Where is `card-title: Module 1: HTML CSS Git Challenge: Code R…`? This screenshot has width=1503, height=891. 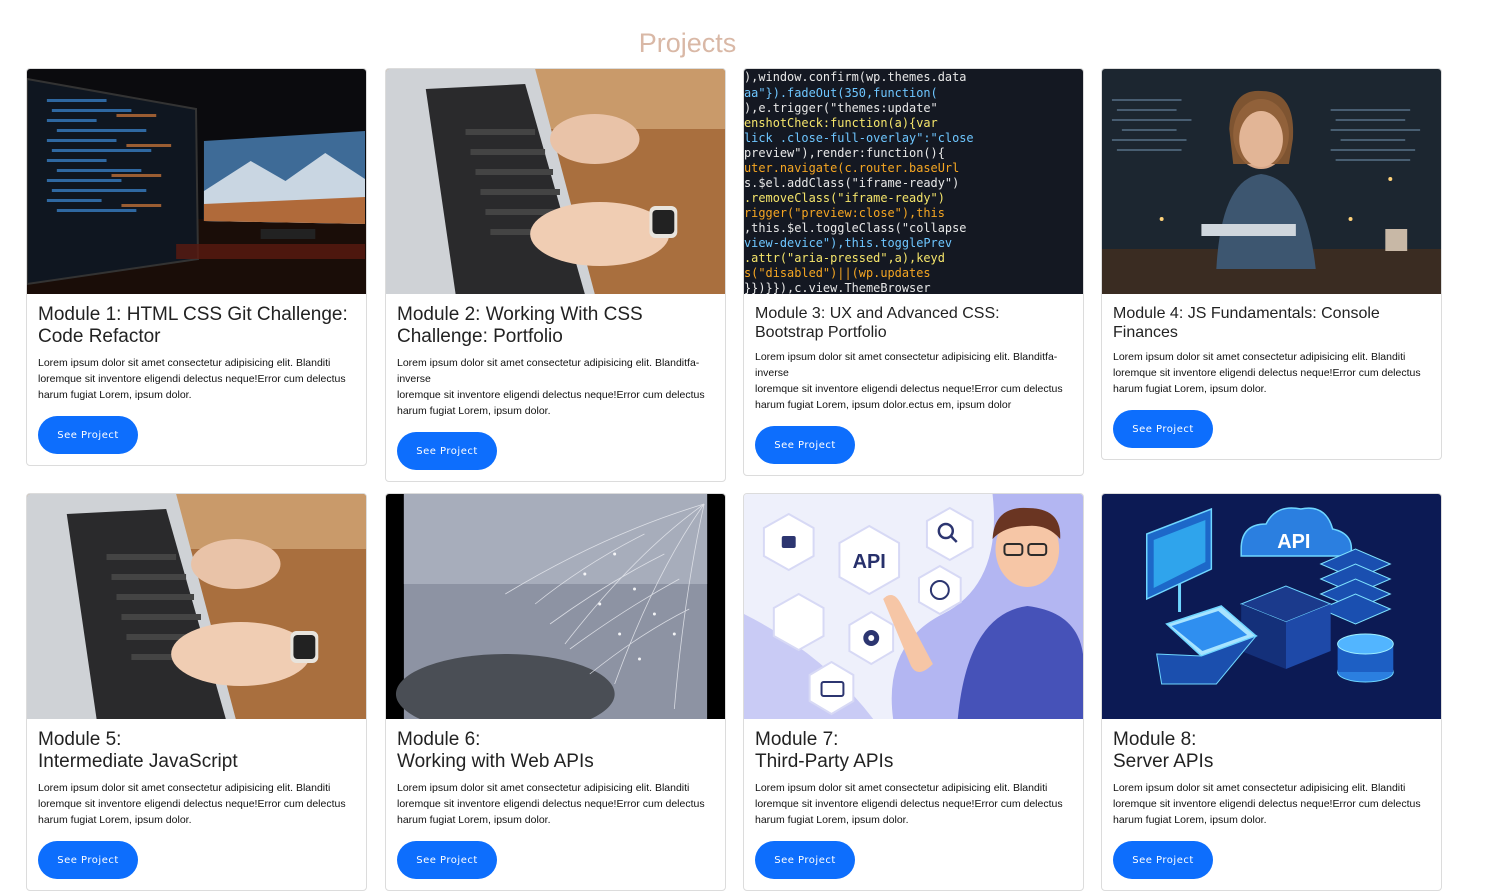
card-title: Module 1: HTML CSS Git Challenge: Code R… is located at coordinates (193, 325).